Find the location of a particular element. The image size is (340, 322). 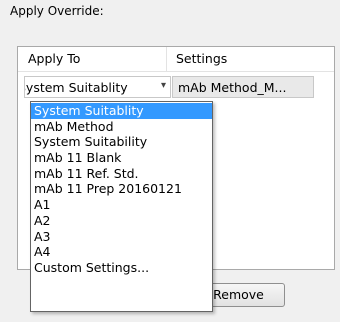

dropdown-option: A3 is located at coordinates (121, 237).